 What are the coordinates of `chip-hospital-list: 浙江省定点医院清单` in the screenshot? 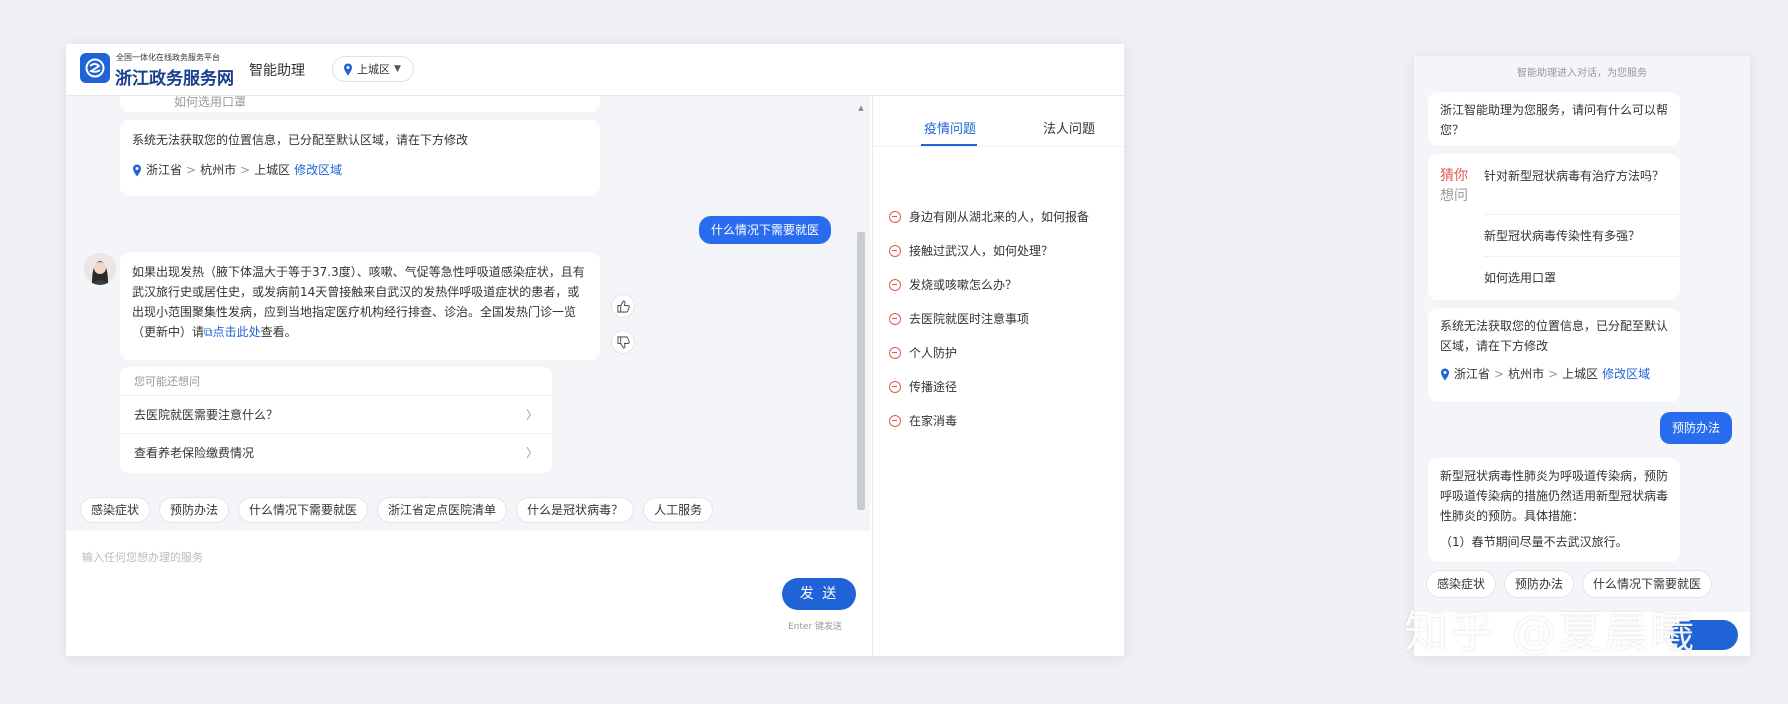 It's located at (442, 510).